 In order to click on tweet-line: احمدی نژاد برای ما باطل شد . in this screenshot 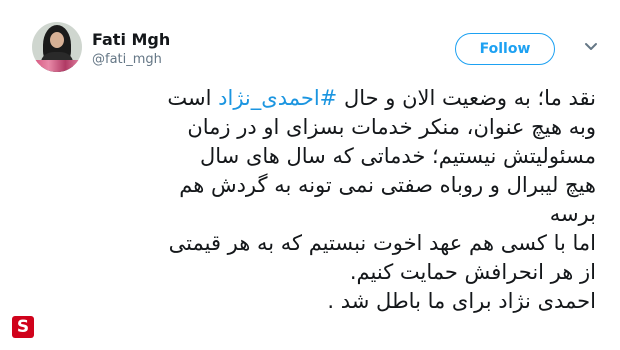, I will do `click(461, 301)`.